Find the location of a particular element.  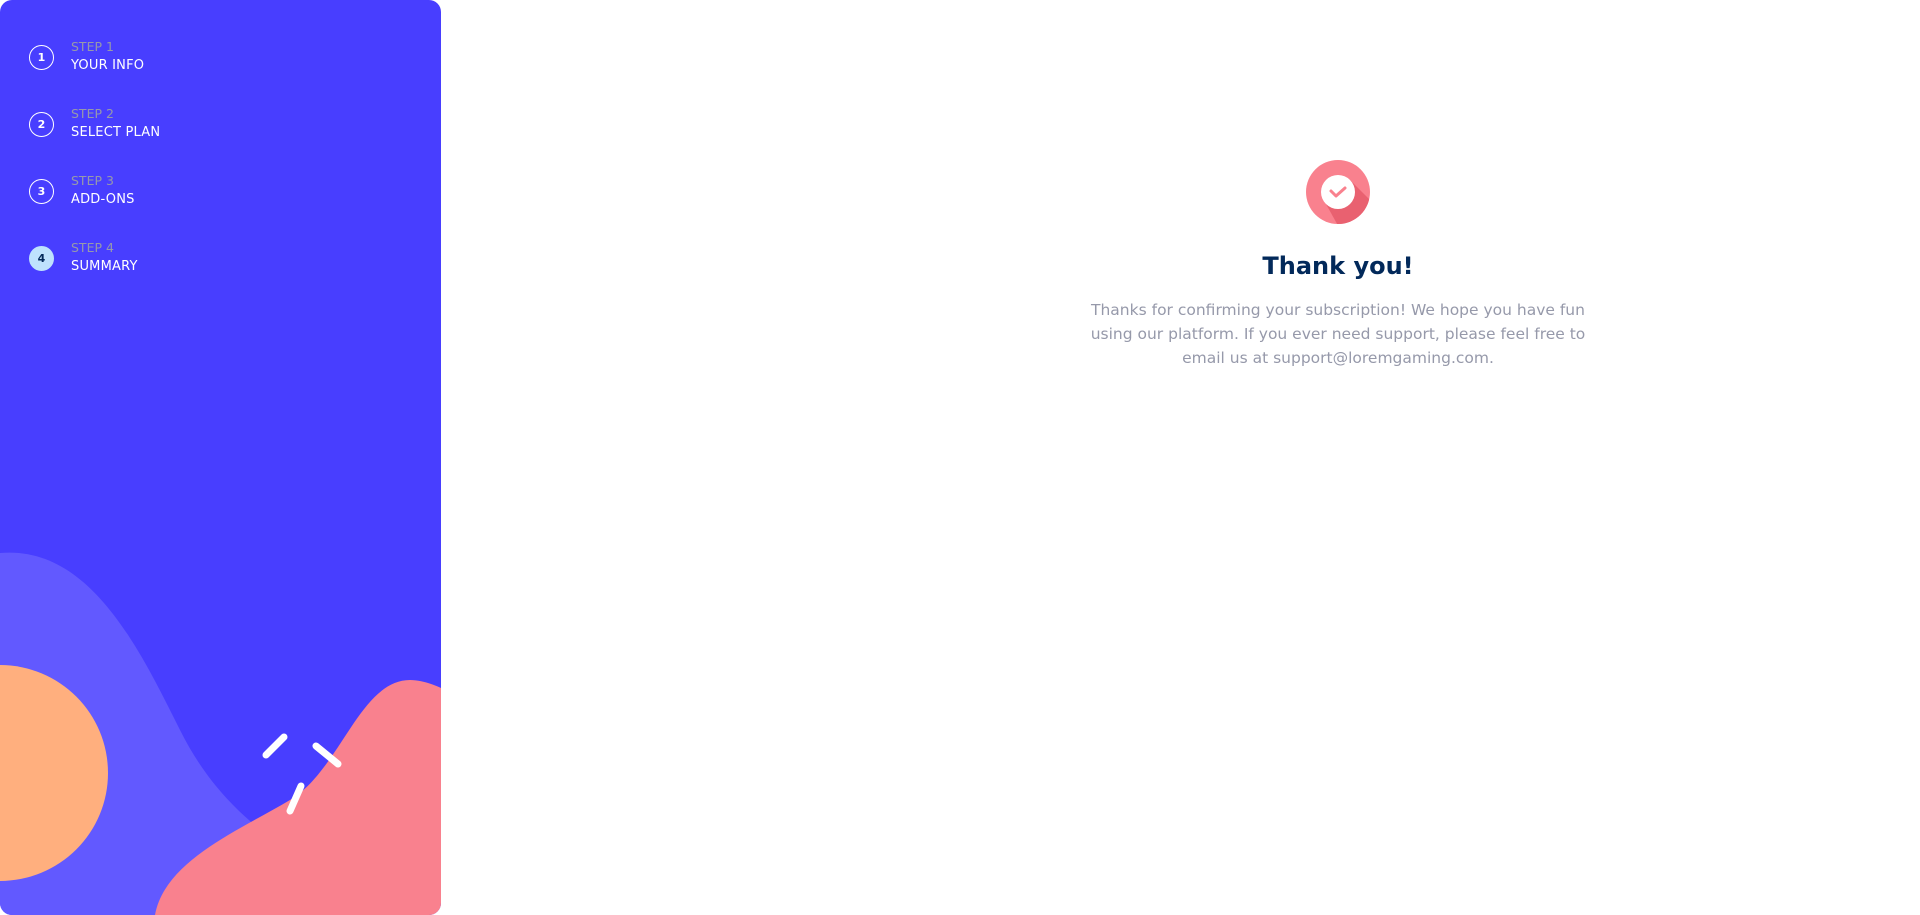

step-3: 3 STEP 3 ADD-ONS is located at coordinates (82, 191).